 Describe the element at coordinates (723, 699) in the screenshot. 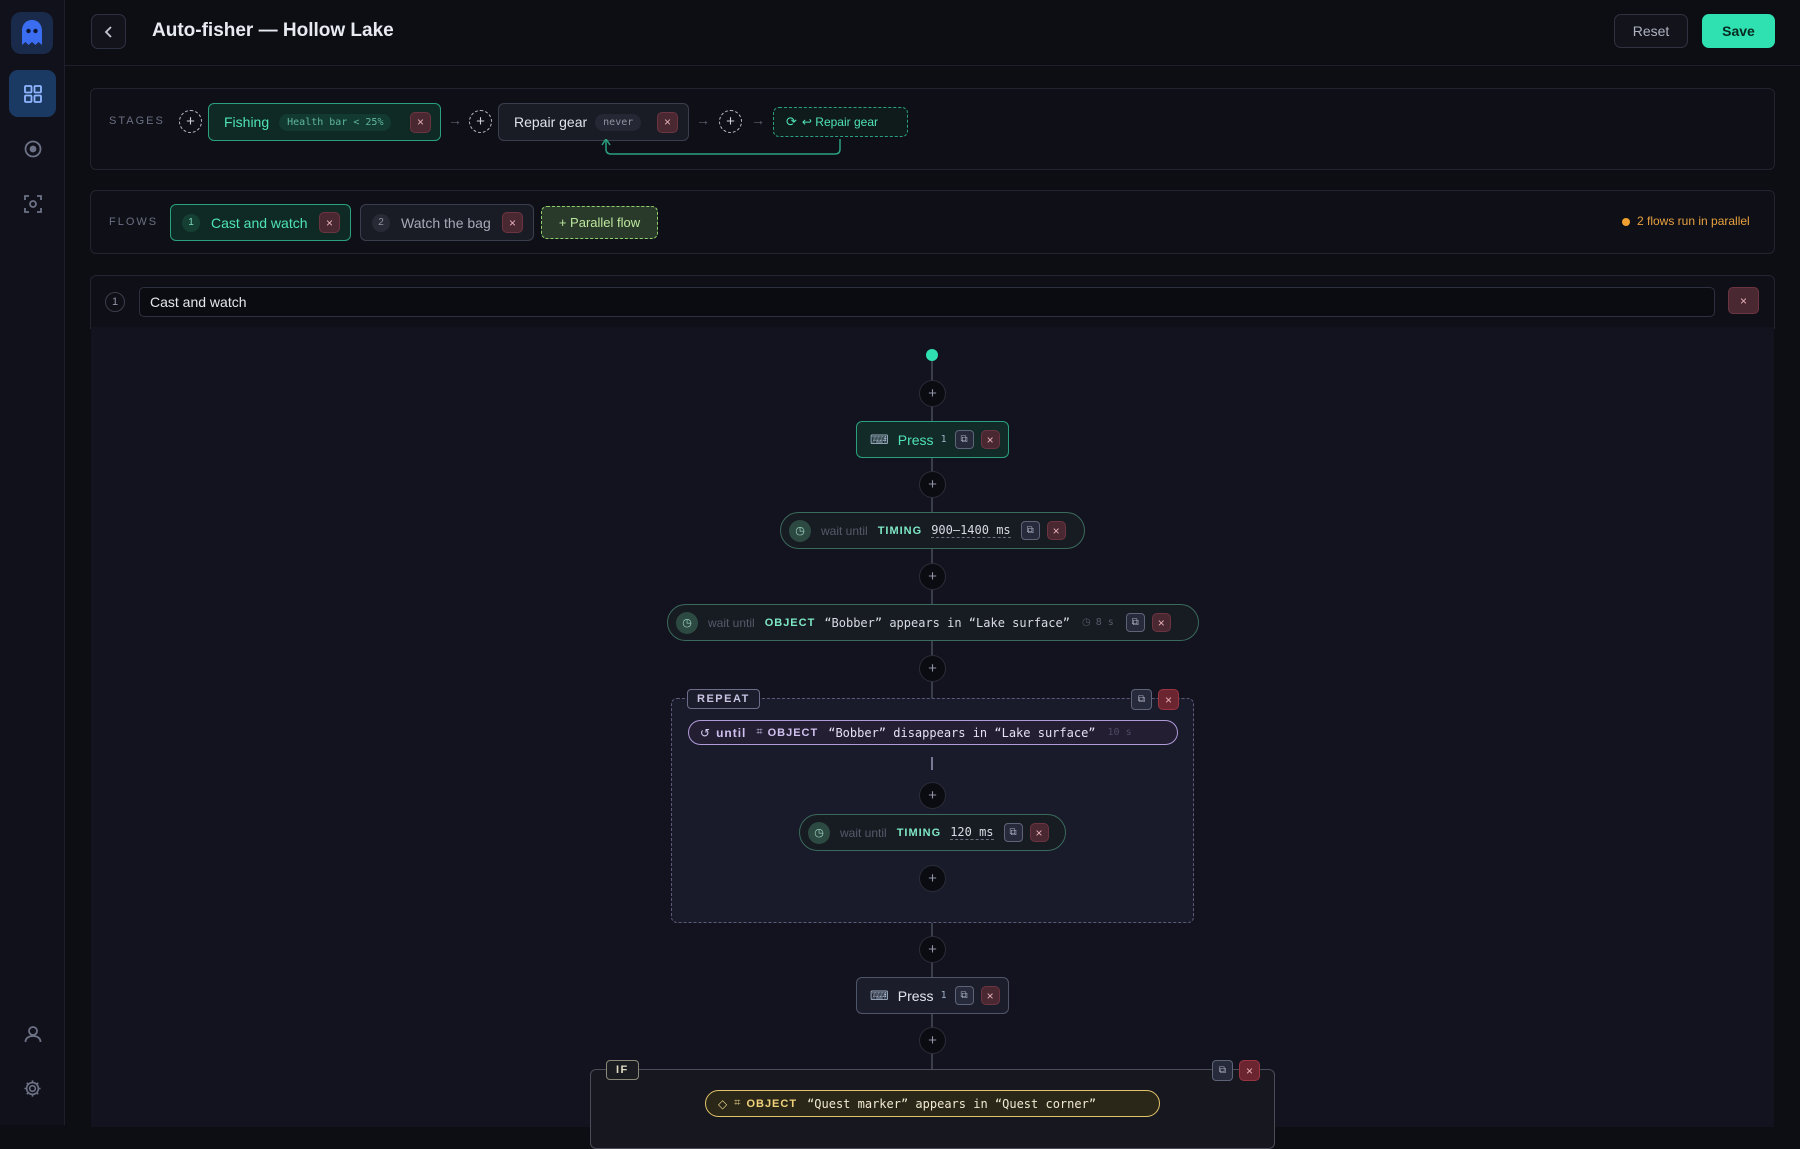

I see `repeat-label: REPEAT` at that location.